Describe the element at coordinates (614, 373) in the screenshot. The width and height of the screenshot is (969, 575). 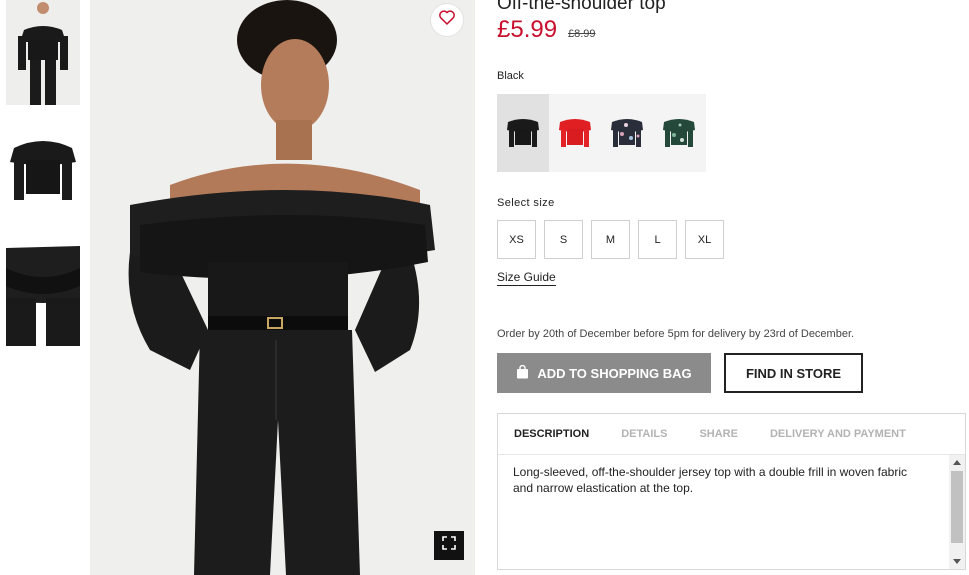
I see `add-to-bag-label: ADD TO SHOPPING BAG` at that location.